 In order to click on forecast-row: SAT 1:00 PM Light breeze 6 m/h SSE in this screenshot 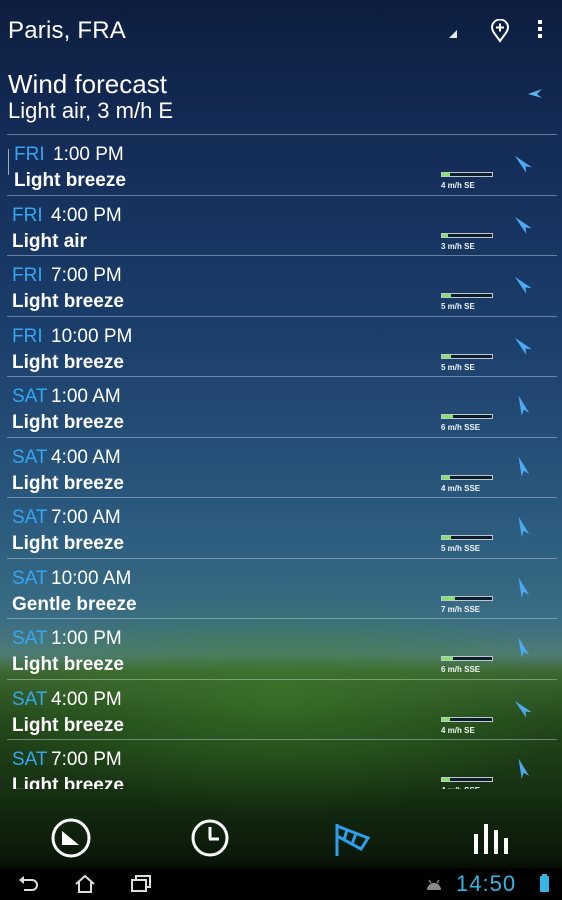, I will do `click(282, 649)`.